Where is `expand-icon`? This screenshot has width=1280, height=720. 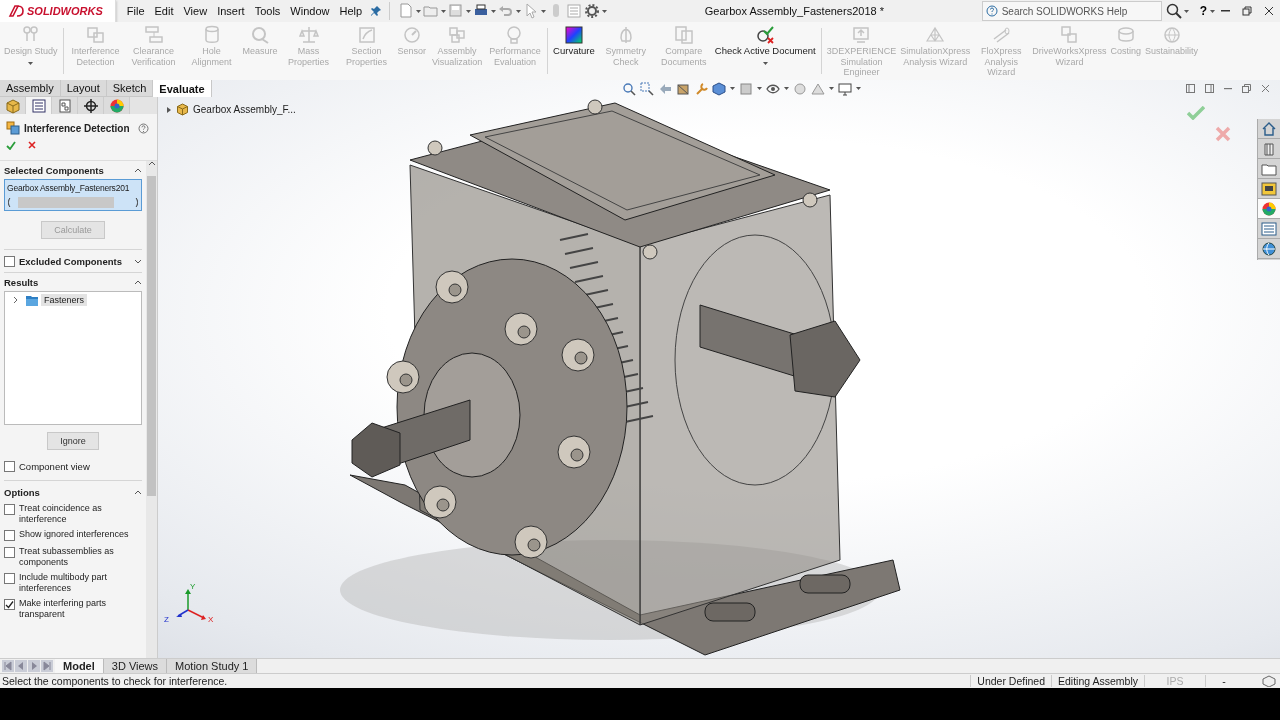 expand-icon is located at coordinates (138, 261).